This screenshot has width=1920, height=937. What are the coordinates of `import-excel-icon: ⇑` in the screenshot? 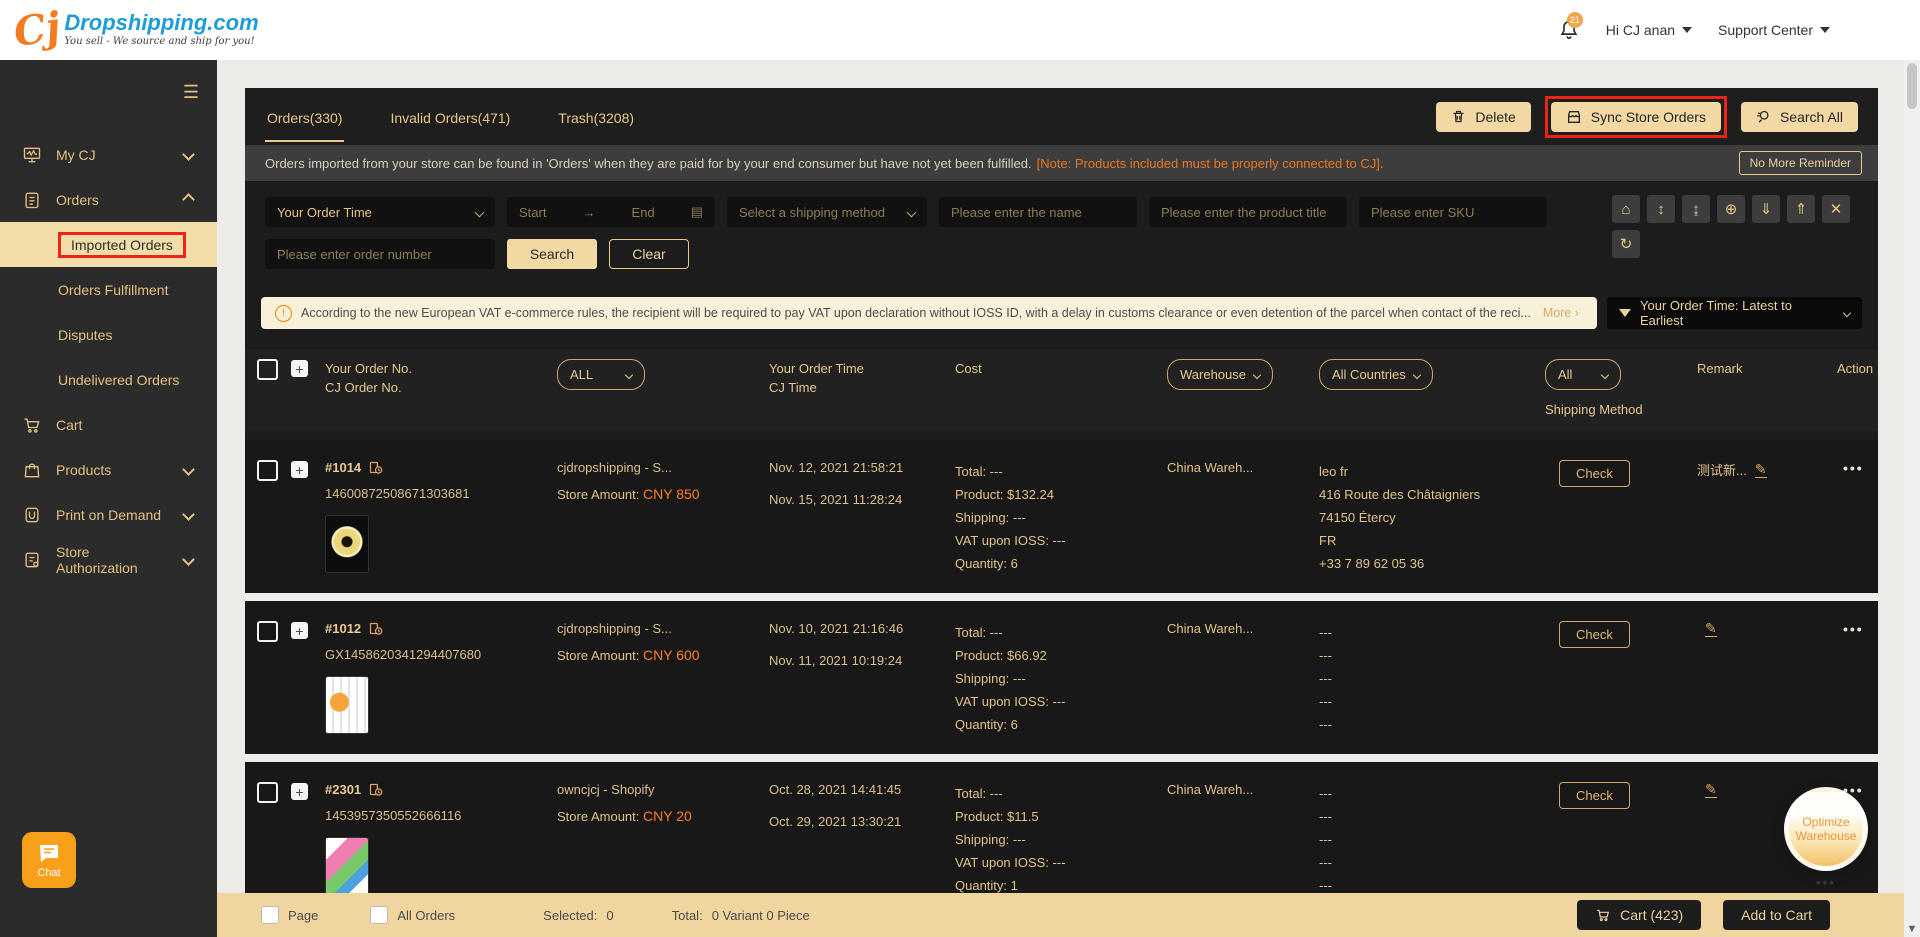 It's located at (1801, 209).